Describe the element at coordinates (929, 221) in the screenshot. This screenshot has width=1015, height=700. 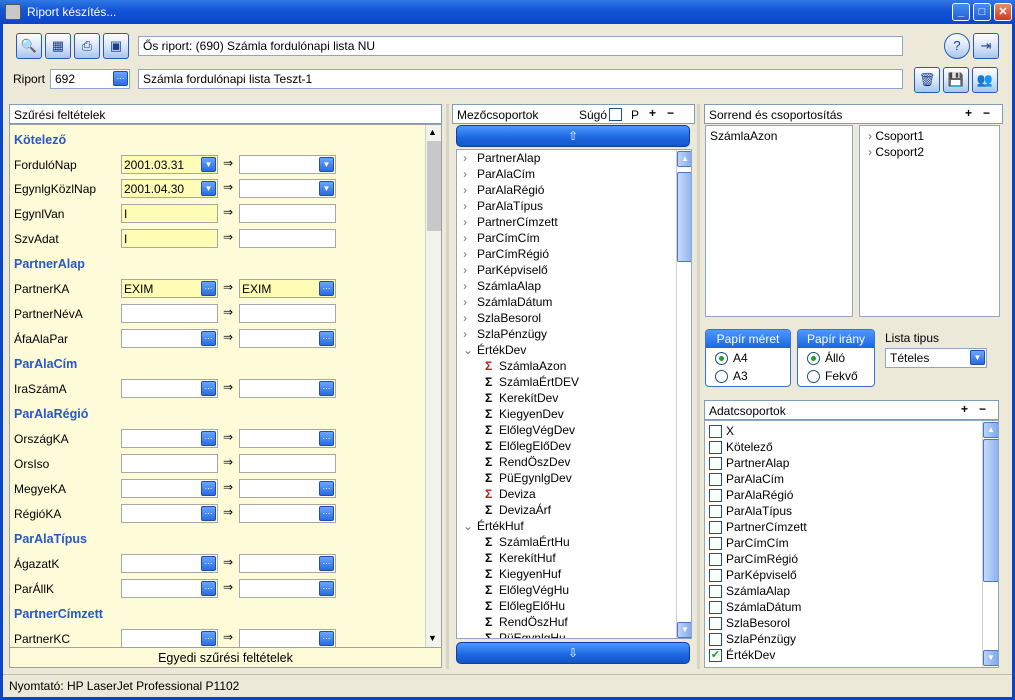
I see `csoport-list: › Csoport1 › Csoport2` at that location.